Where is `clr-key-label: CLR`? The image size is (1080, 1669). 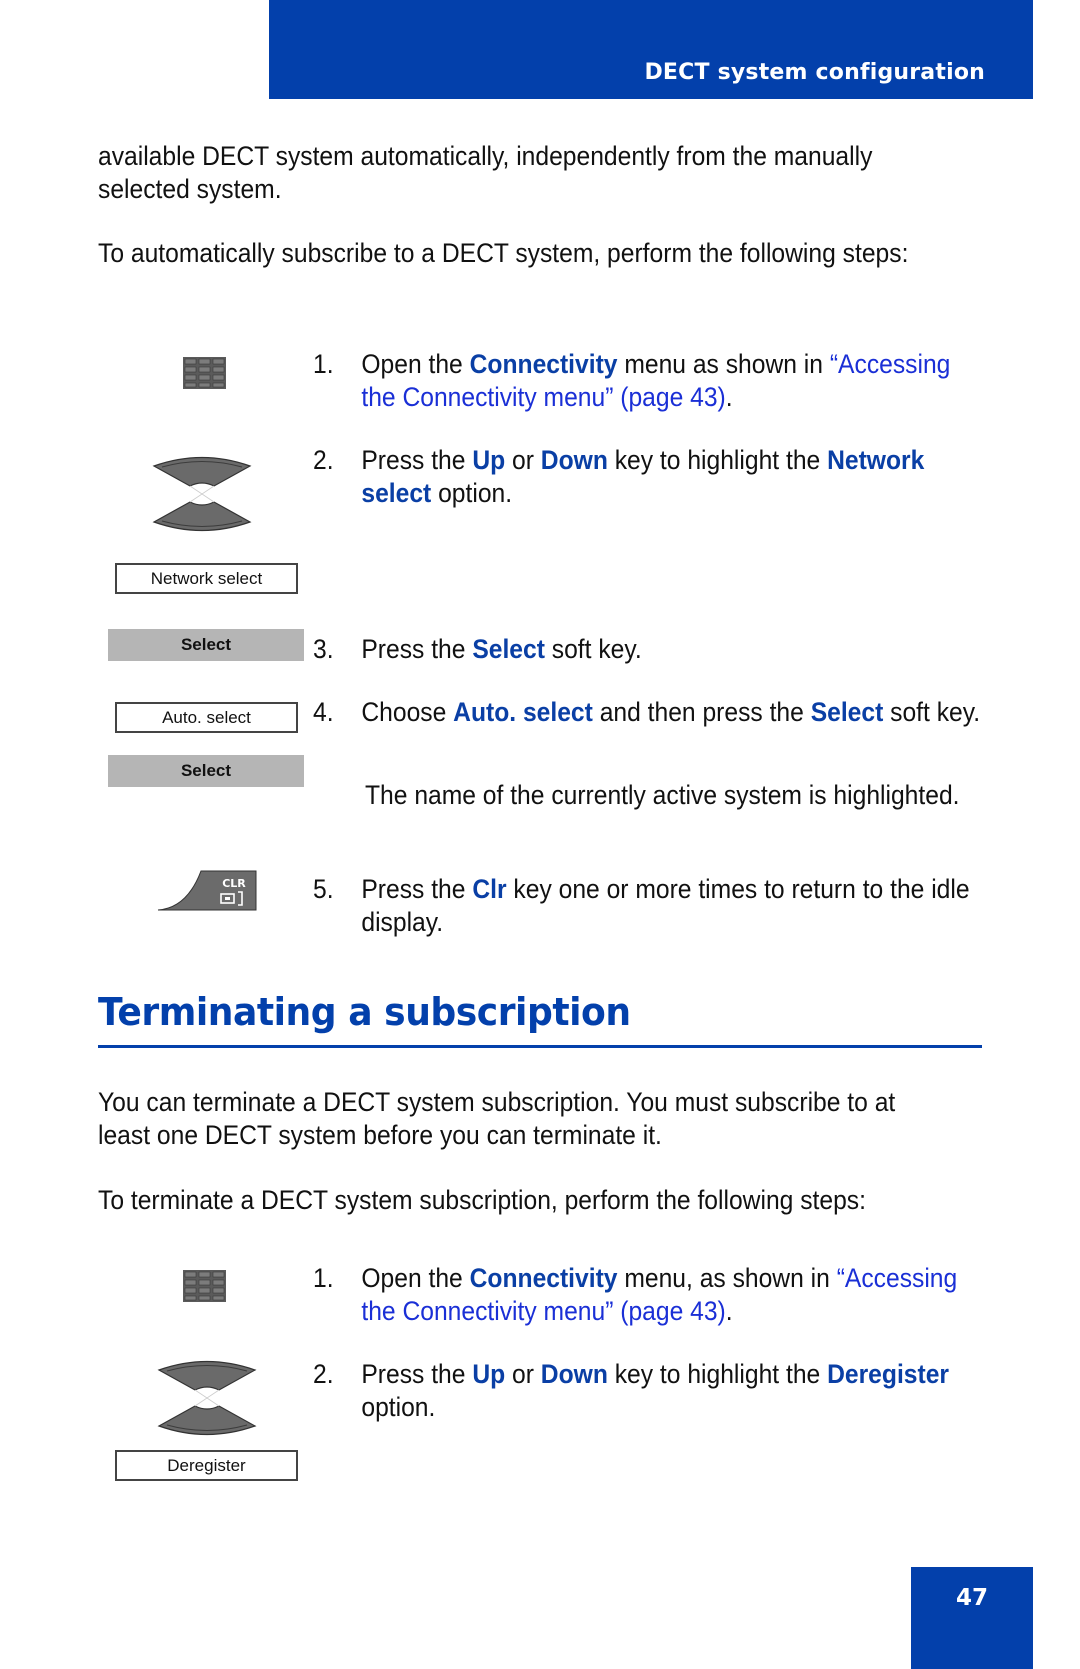 clr-key-label: CLR is located at coordinates (234, 883).